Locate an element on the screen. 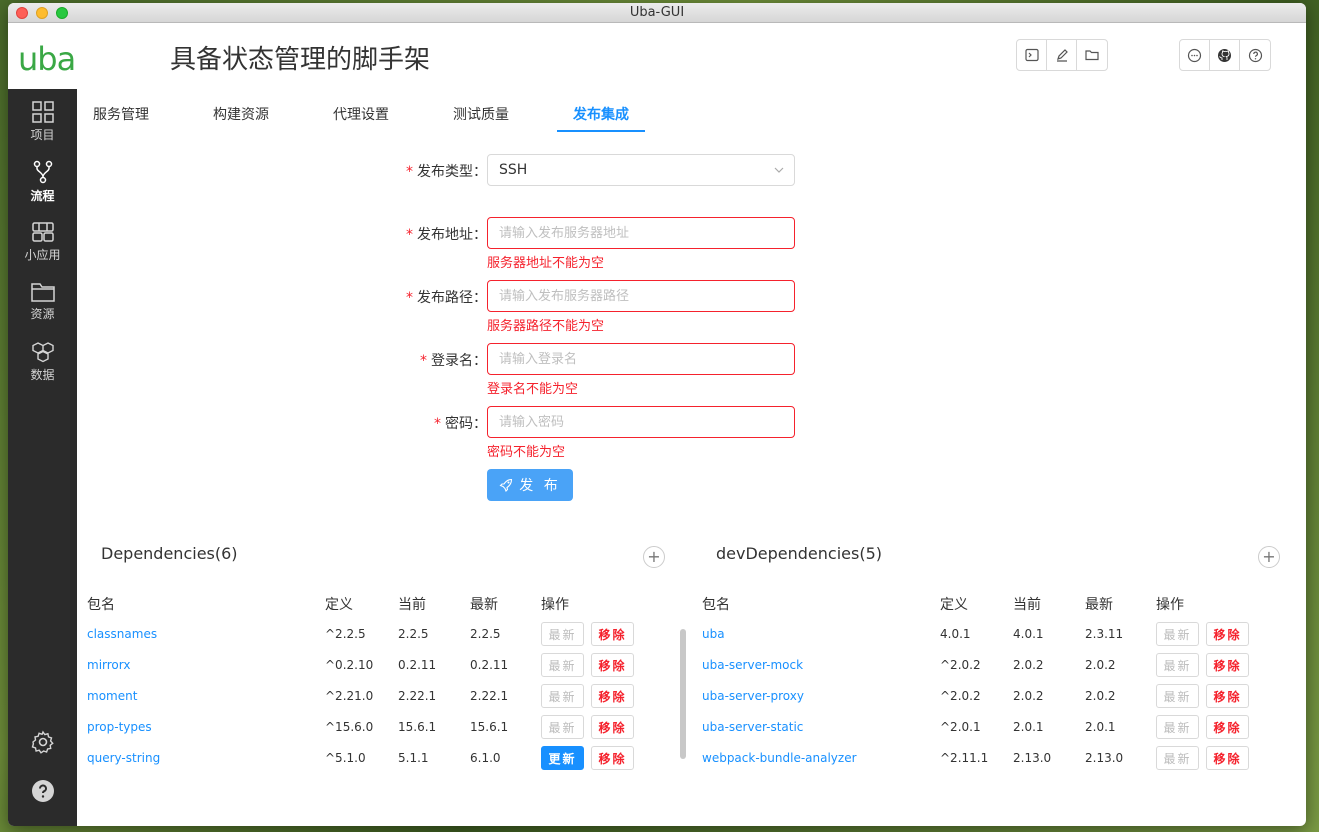 The width and height of the screenshot is (1319, 832). package-name-link: uba is located at coordinates (713, 634).